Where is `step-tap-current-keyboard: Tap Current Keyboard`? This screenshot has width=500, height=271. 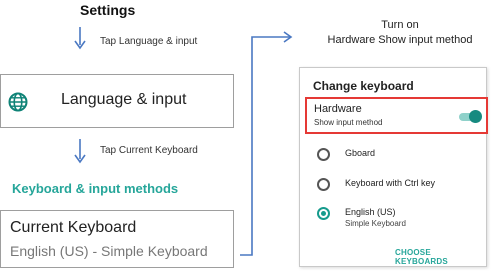
step-tap-current-keyboard: Tap Current Keyboard is located at coordinates (149, 150).